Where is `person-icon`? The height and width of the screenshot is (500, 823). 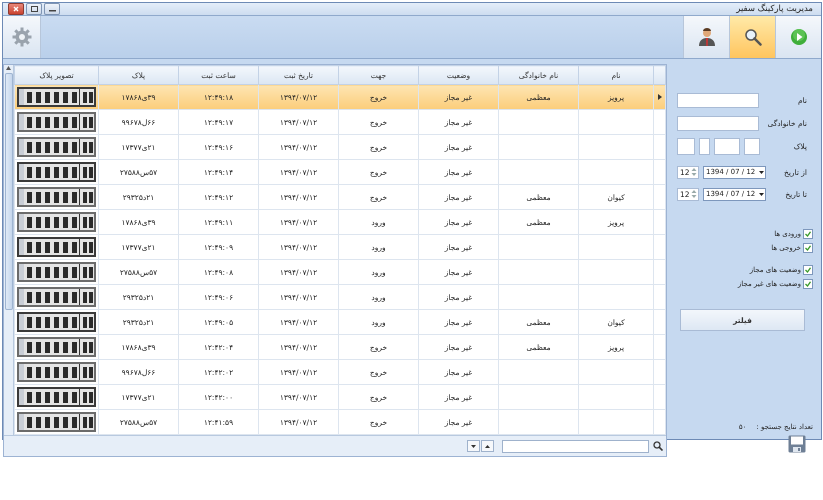 person-icon is located at coordinates (707, 37).